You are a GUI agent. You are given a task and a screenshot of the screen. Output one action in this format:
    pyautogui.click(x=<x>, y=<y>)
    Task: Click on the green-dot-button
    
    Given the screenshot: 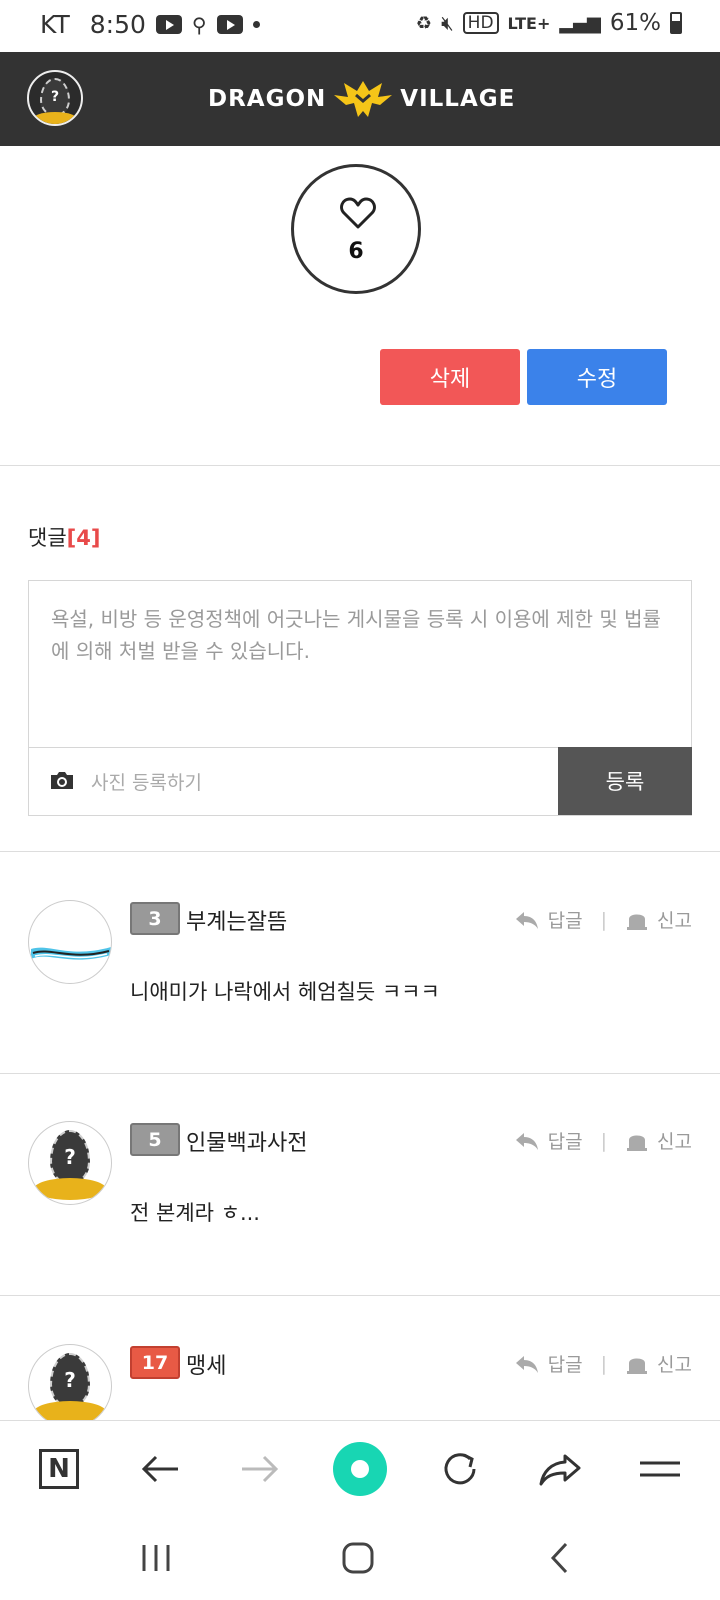 What is the action you would take?
    pyautogui.click(x=360, y=1469)
    